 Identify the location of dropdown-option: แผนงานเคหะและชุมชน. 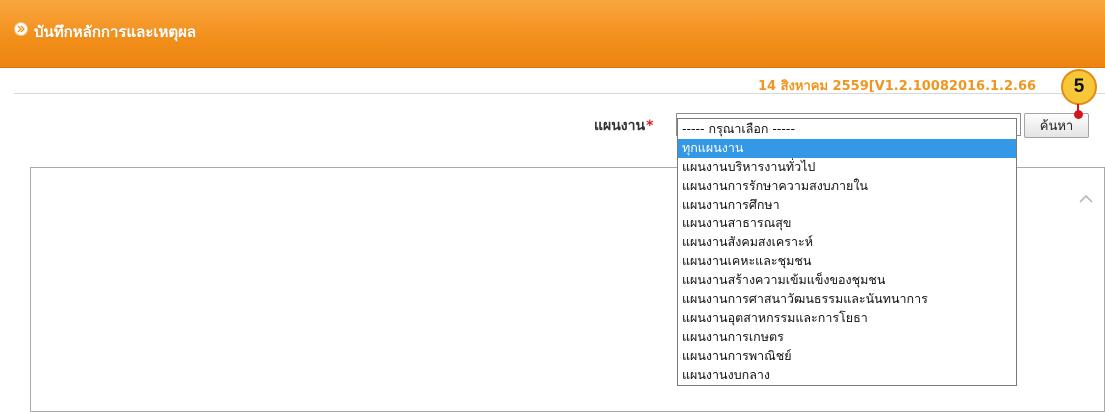
(847, 261).